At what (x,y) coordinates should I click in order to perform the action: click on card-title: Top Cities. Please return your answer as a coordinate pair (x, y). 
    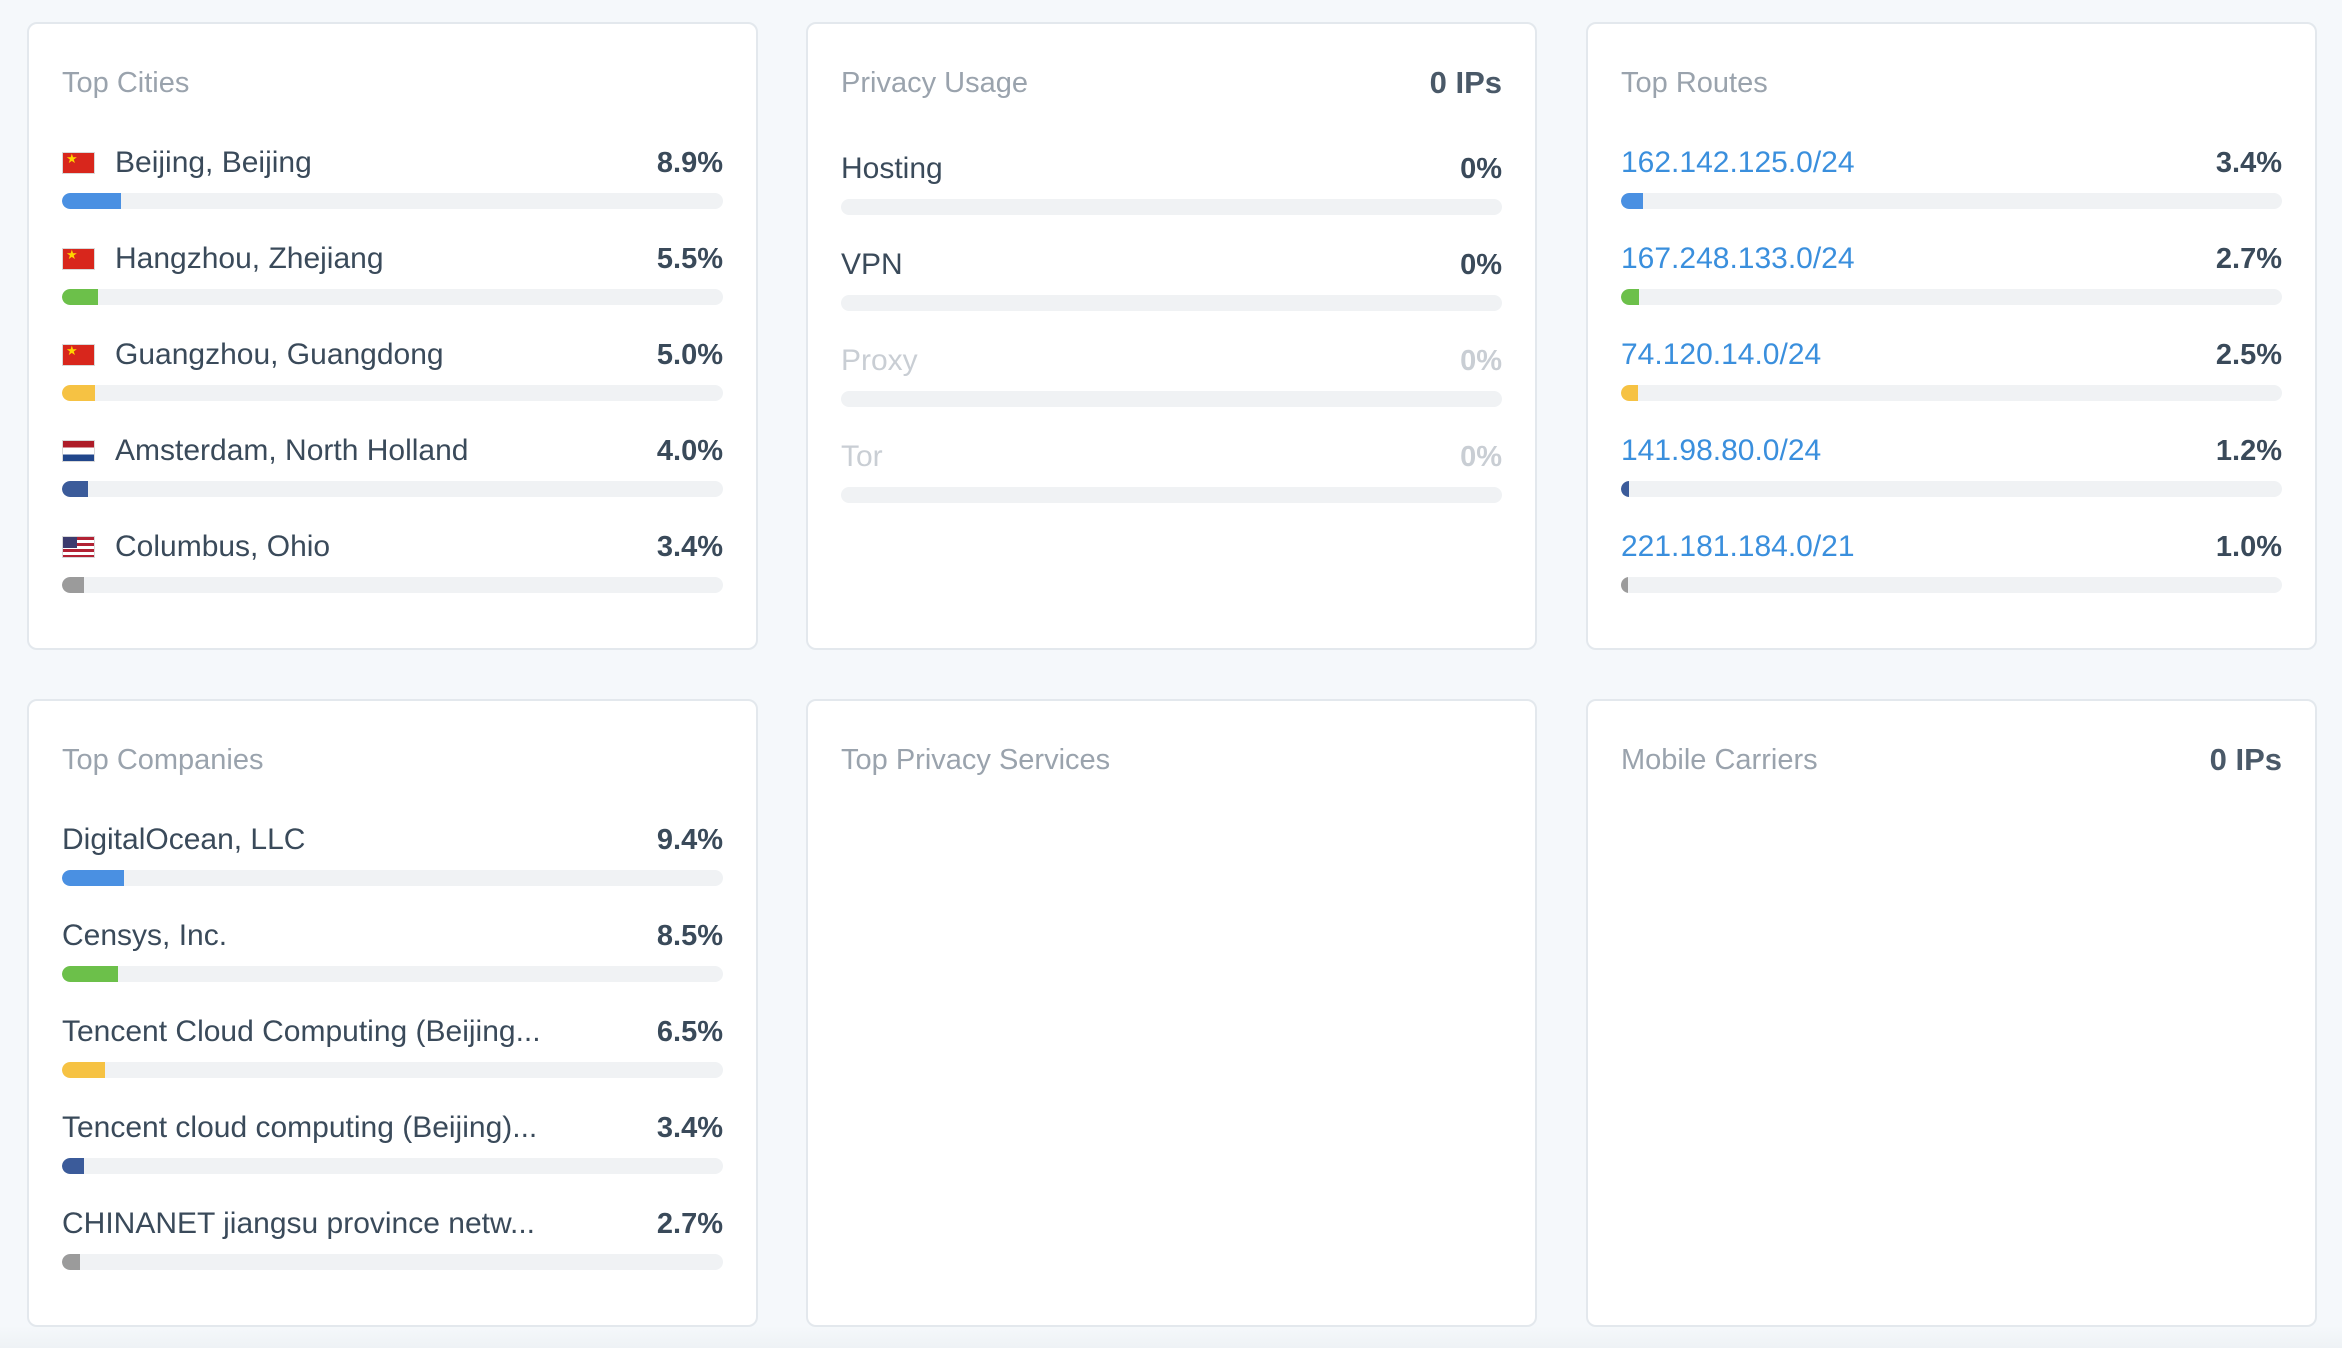
    Looking at the image, I should click on (126, 82).